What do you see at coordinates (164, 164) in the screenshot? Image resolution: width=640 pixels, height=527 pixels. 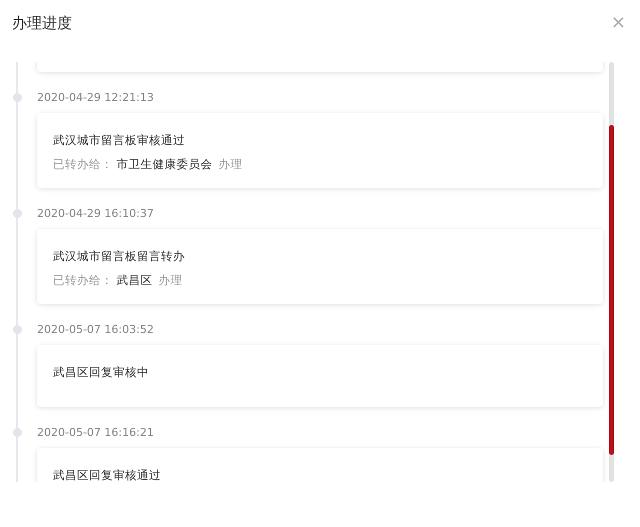 I see `transfer-target: 市卫生健康委员会` at bounding box center [164, 164].